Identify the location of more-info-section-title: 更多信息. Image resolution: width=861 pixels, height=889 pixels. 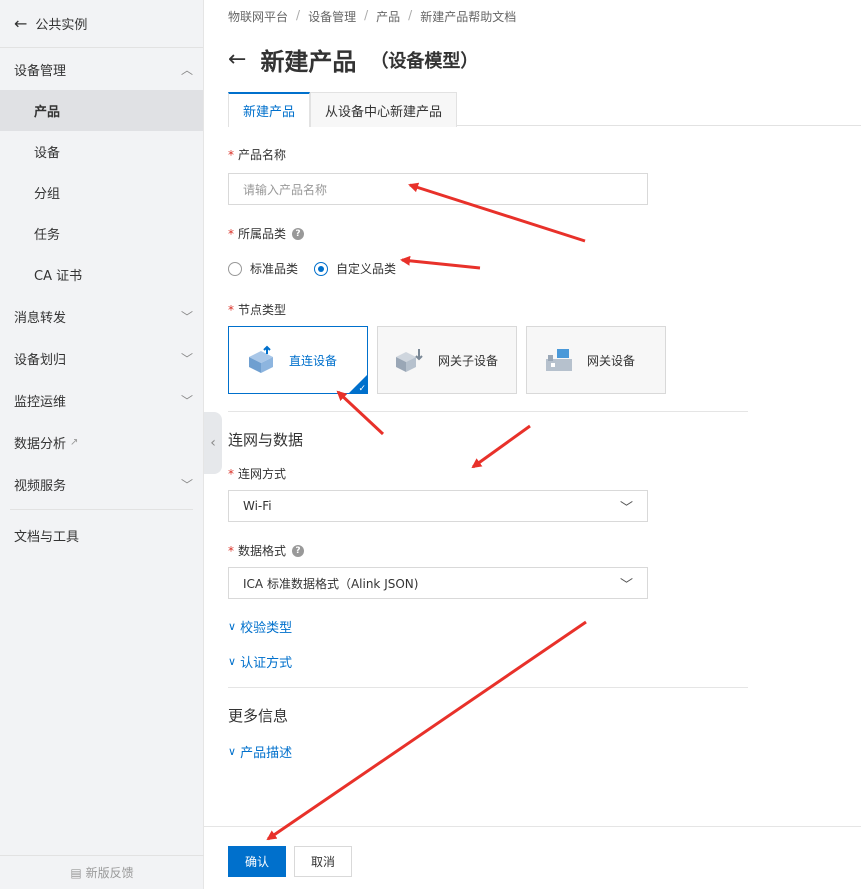
(258, 716).